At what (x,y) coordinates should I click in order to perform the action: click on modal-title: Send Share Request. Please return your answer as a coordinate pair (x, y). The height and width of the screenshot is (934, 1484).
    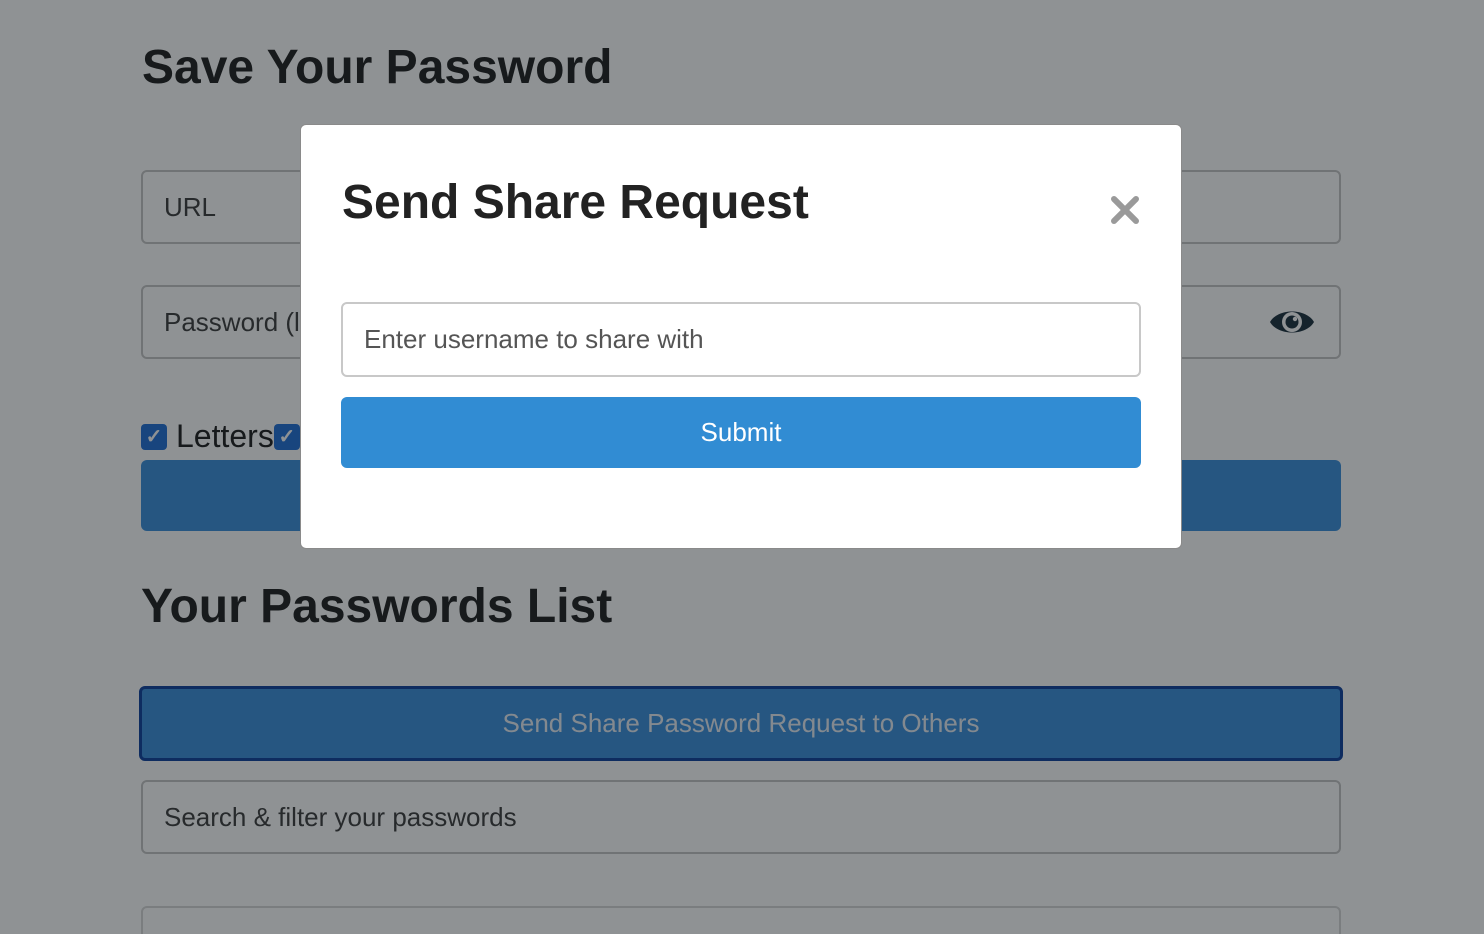
    Looking at the image, I should click on (575, 202).